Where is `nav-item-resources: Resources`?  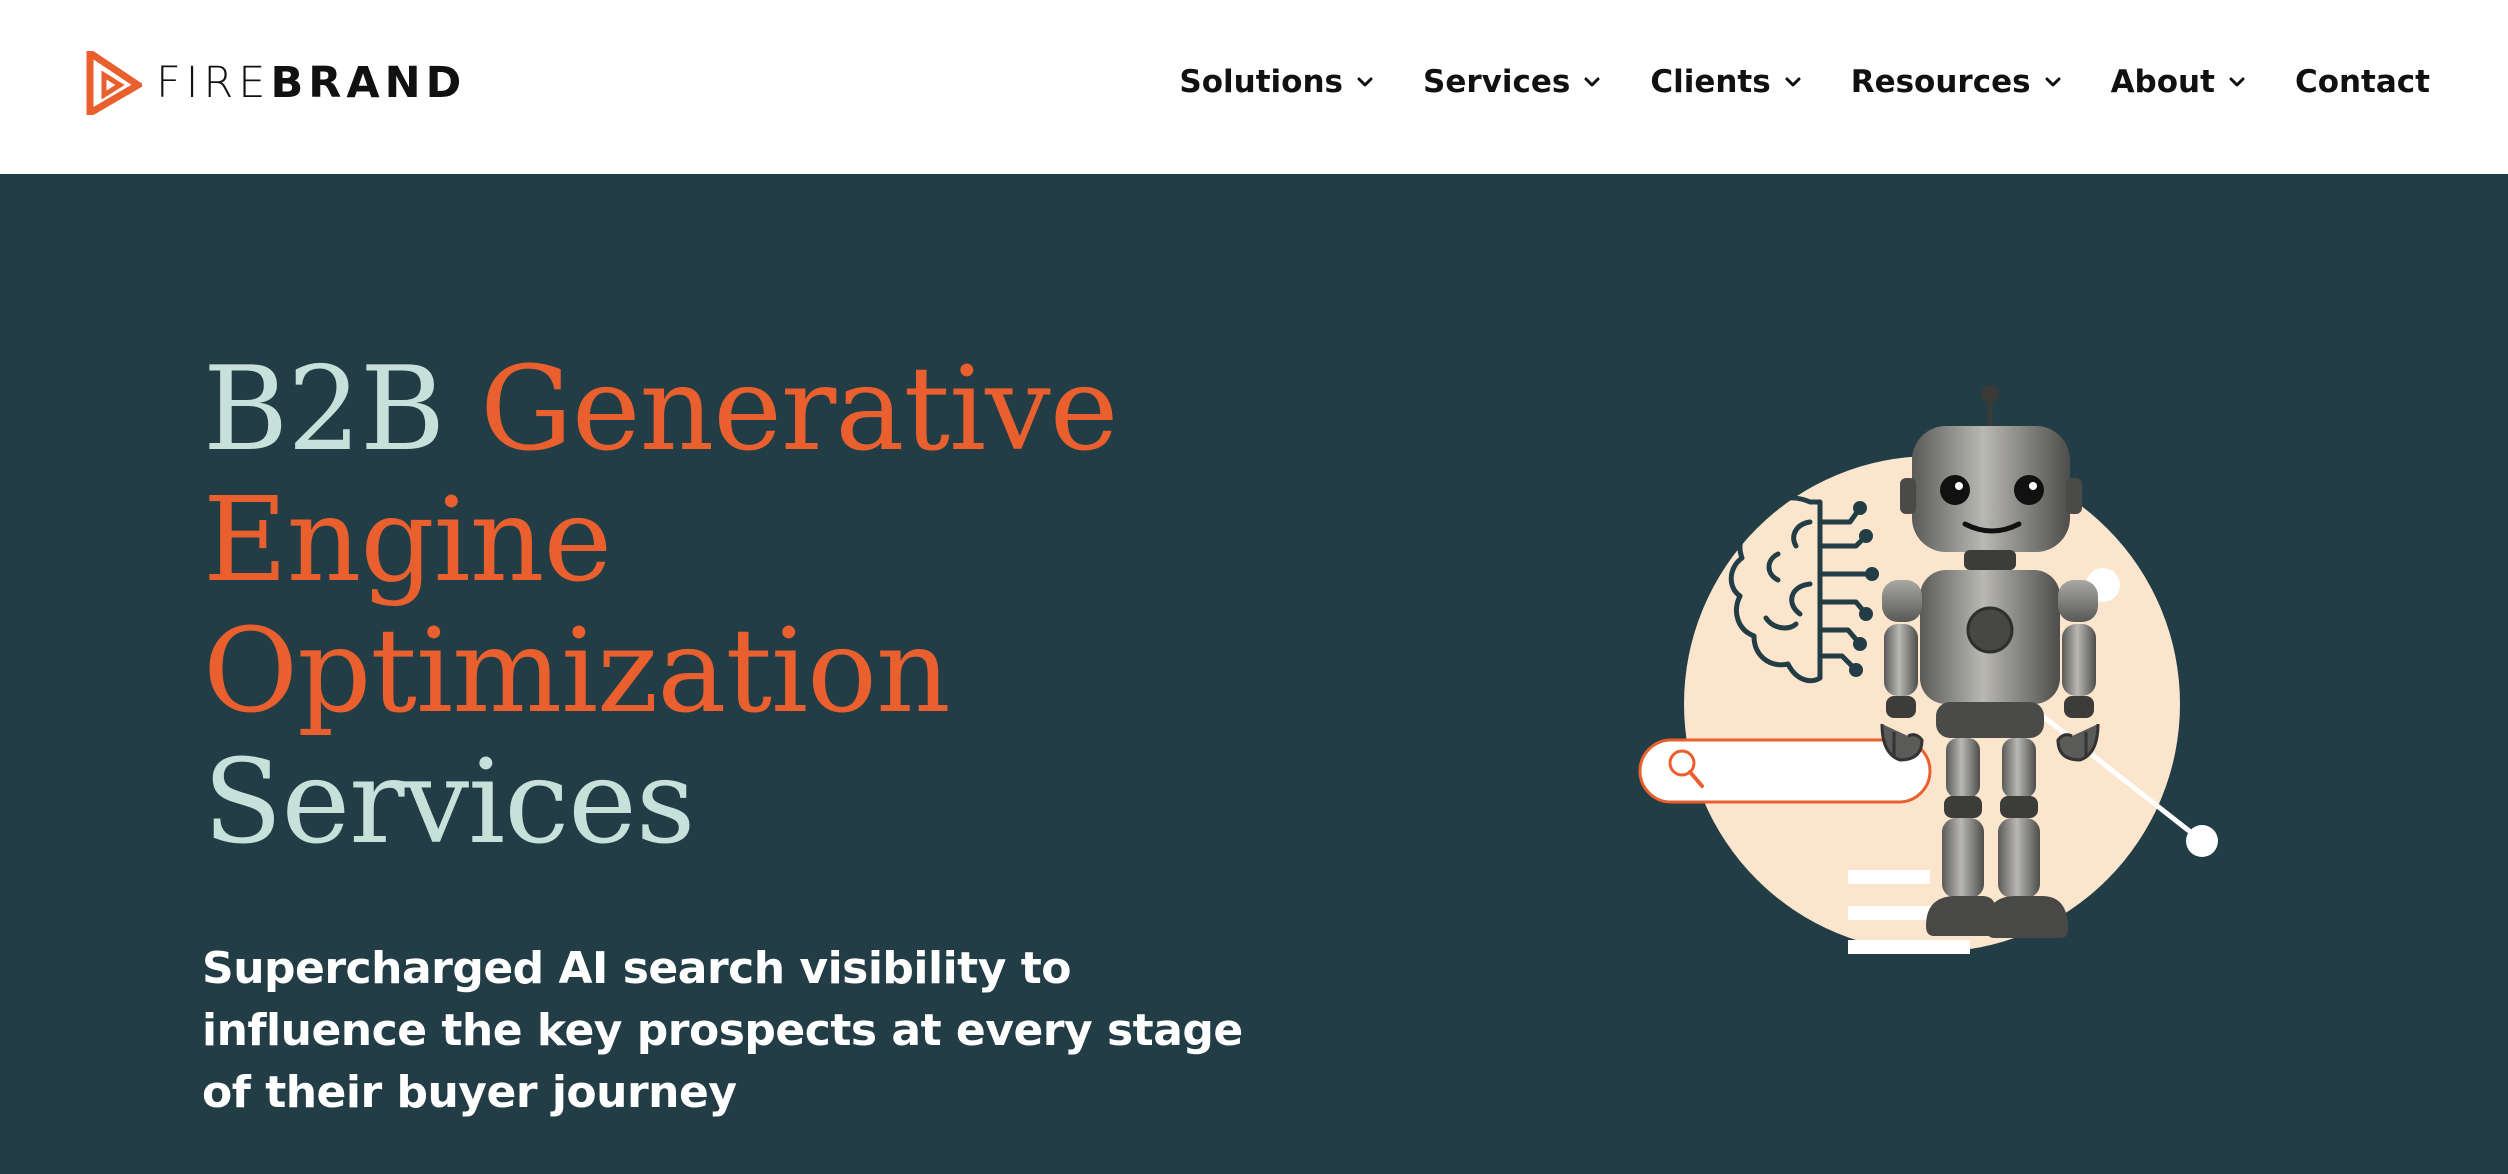 nav-item-resources: Resources is located at coordinates (1956, 82).